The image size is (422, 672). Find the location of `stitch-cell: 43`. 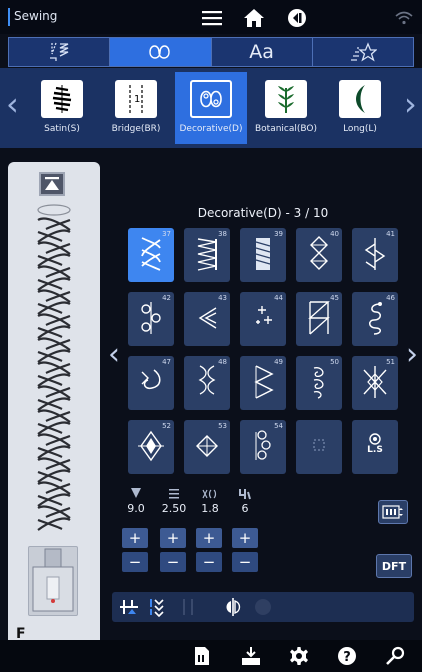

stitch-cell: 43 is located at coordinates (207, 319).